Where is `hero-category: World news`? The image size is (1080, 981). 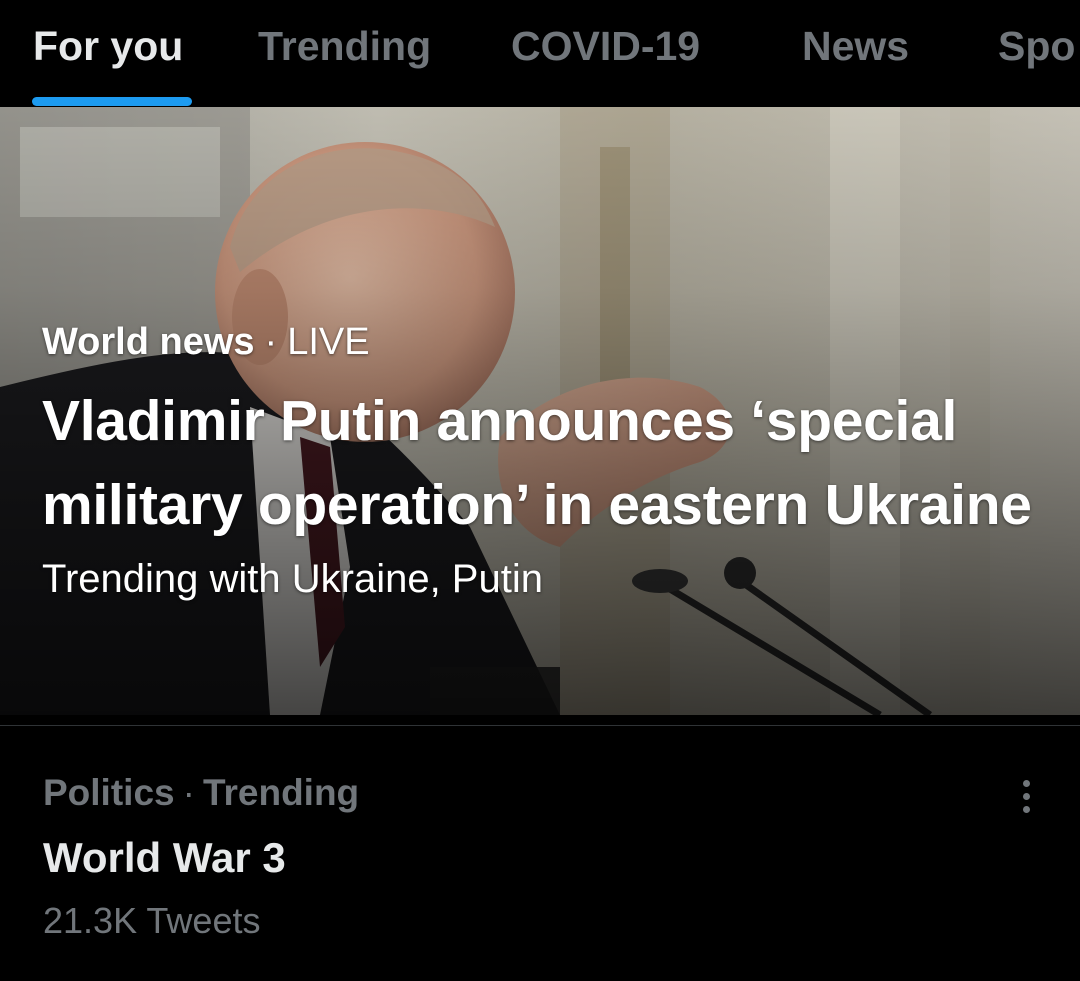 hero-category: World news is located at coordinates (148, 342).